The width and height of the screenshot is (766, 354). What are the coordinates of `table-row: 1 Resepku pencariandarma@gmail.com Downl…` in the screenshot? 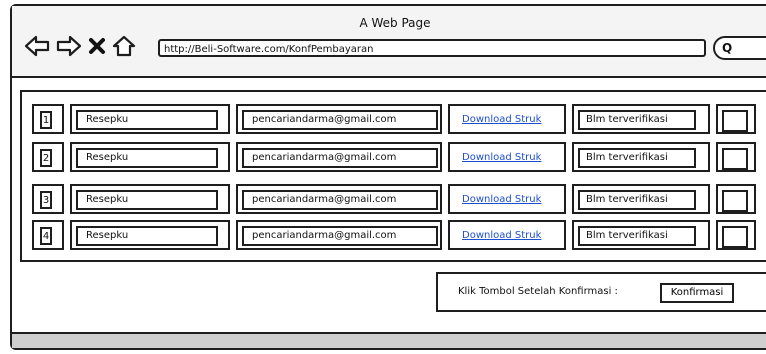 It's located at (399, 119).